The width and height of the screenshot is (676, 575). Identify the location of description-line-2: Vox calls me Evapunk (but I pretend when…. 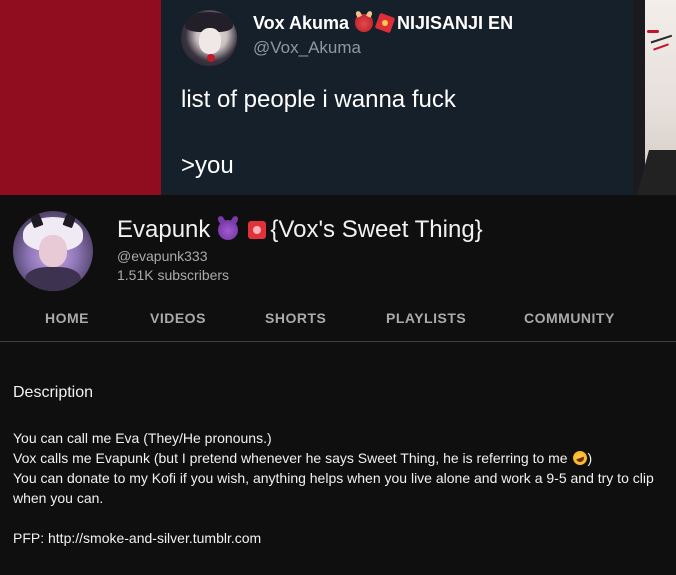
(338, 458).